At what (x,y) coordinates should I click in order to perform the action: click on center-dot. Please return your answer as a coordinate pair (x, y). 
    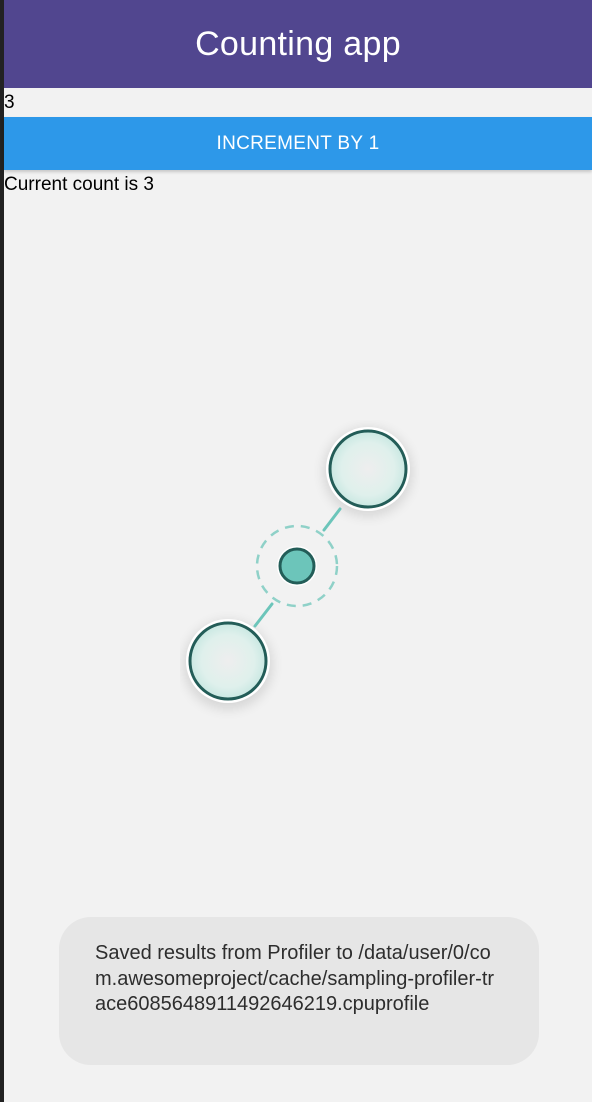
    Looking at the image, I should click on (297, 566).